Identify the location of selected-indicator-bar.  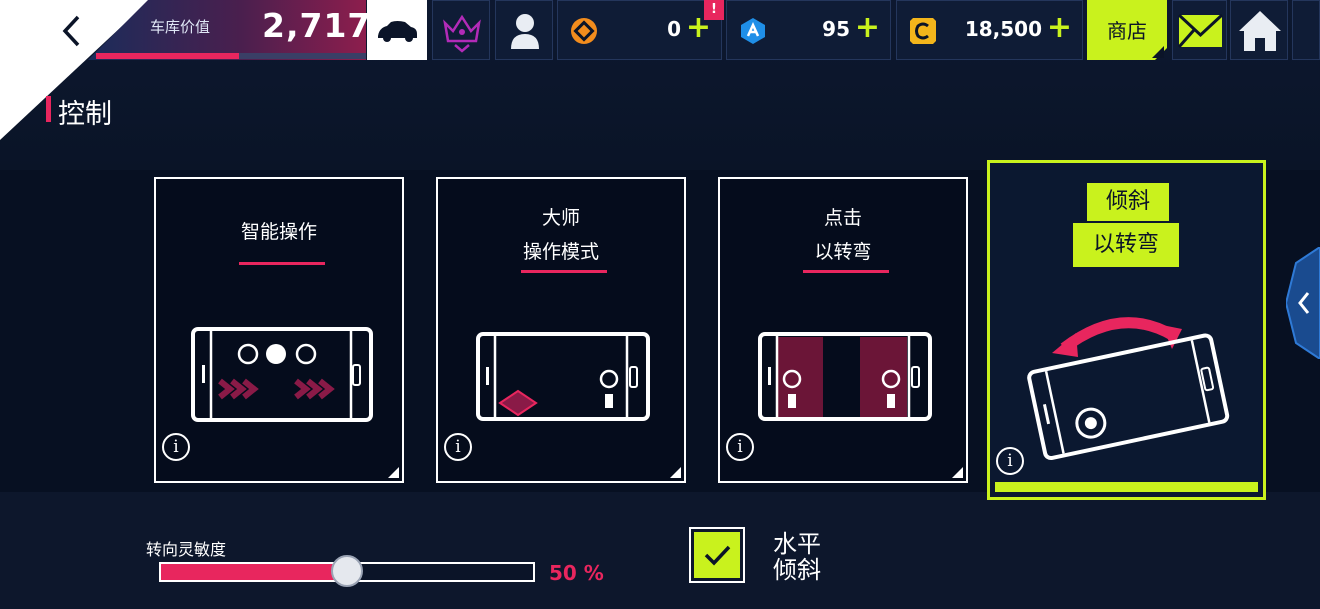
(1126, 487).